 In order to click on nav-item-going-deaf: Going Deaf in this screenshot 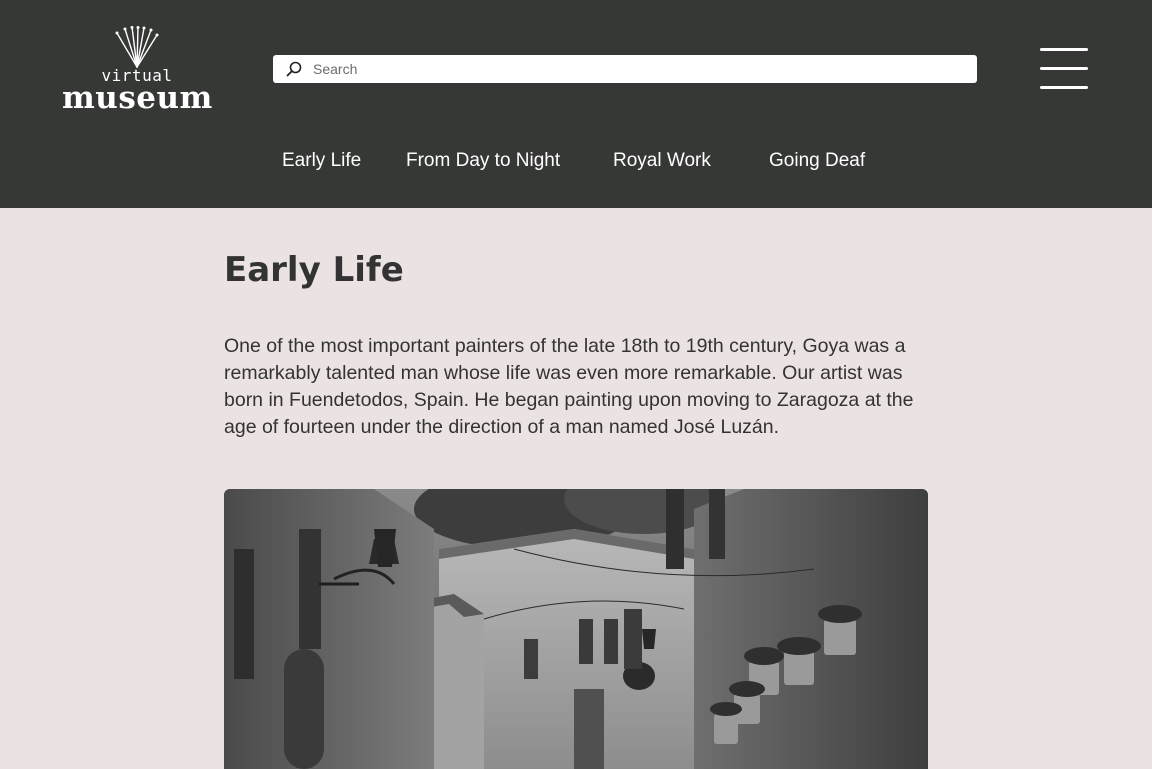, I will do `click(817, 161)`.